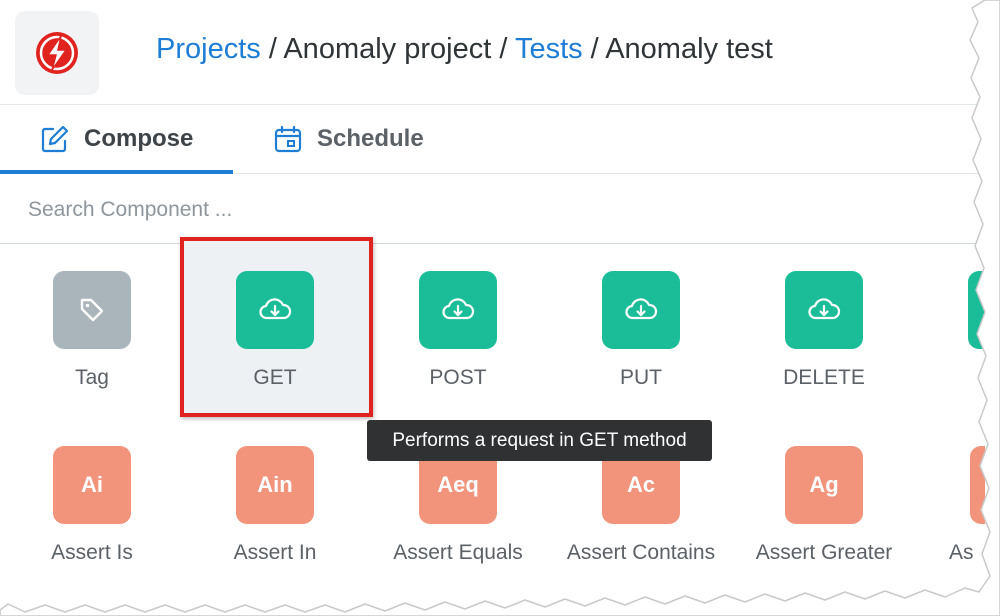  What do you see at coordinates (492, 139) in the screenshot?
I see `tab-bar: Compose Schedule` at bounding box center [492, 139].